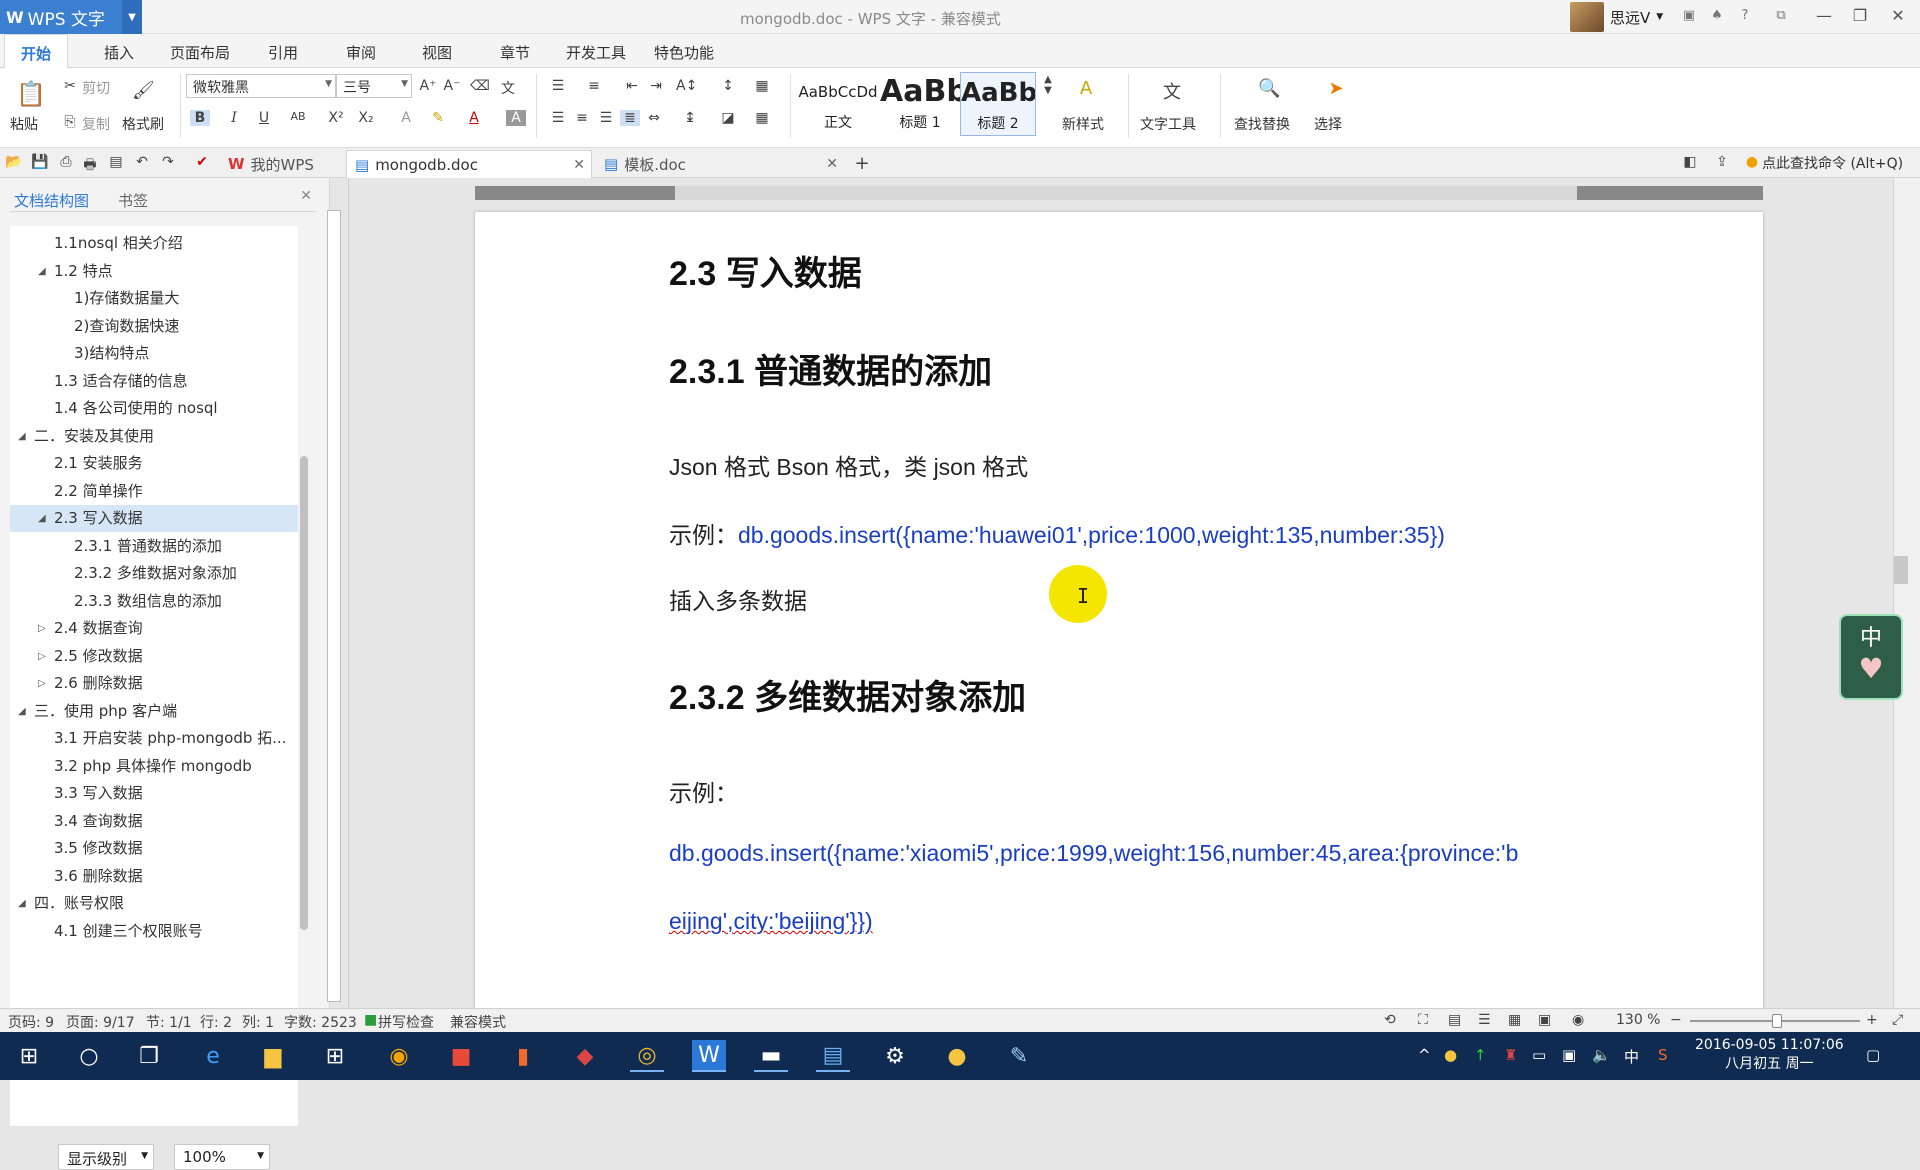  Describe the element at coordinates (1676, 1020) in the screenshot. I see `zoom-out-icon: −` at that location.